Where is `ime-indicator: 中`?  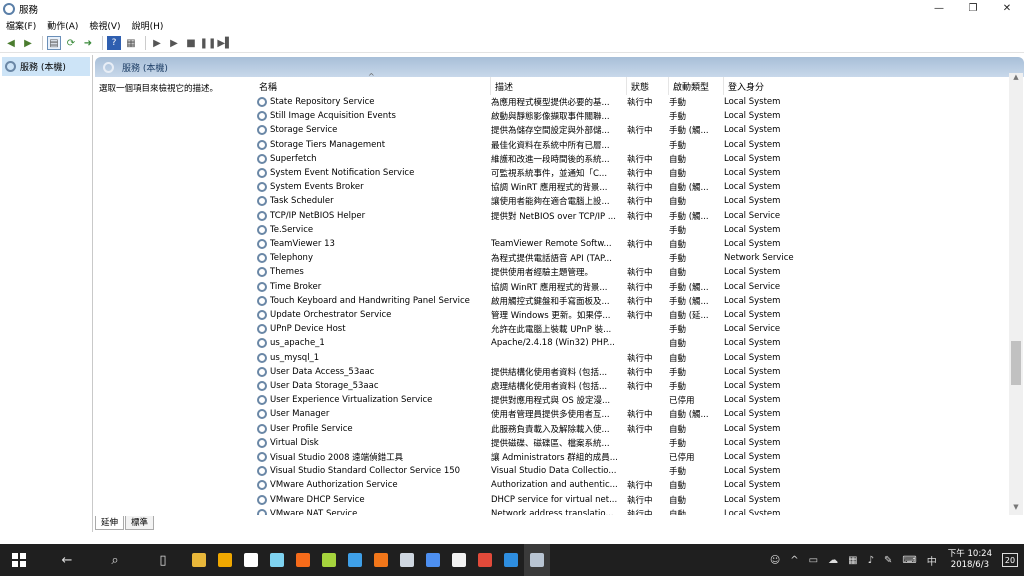 ime-indicator: 中 is located at coordinates (932, 560).